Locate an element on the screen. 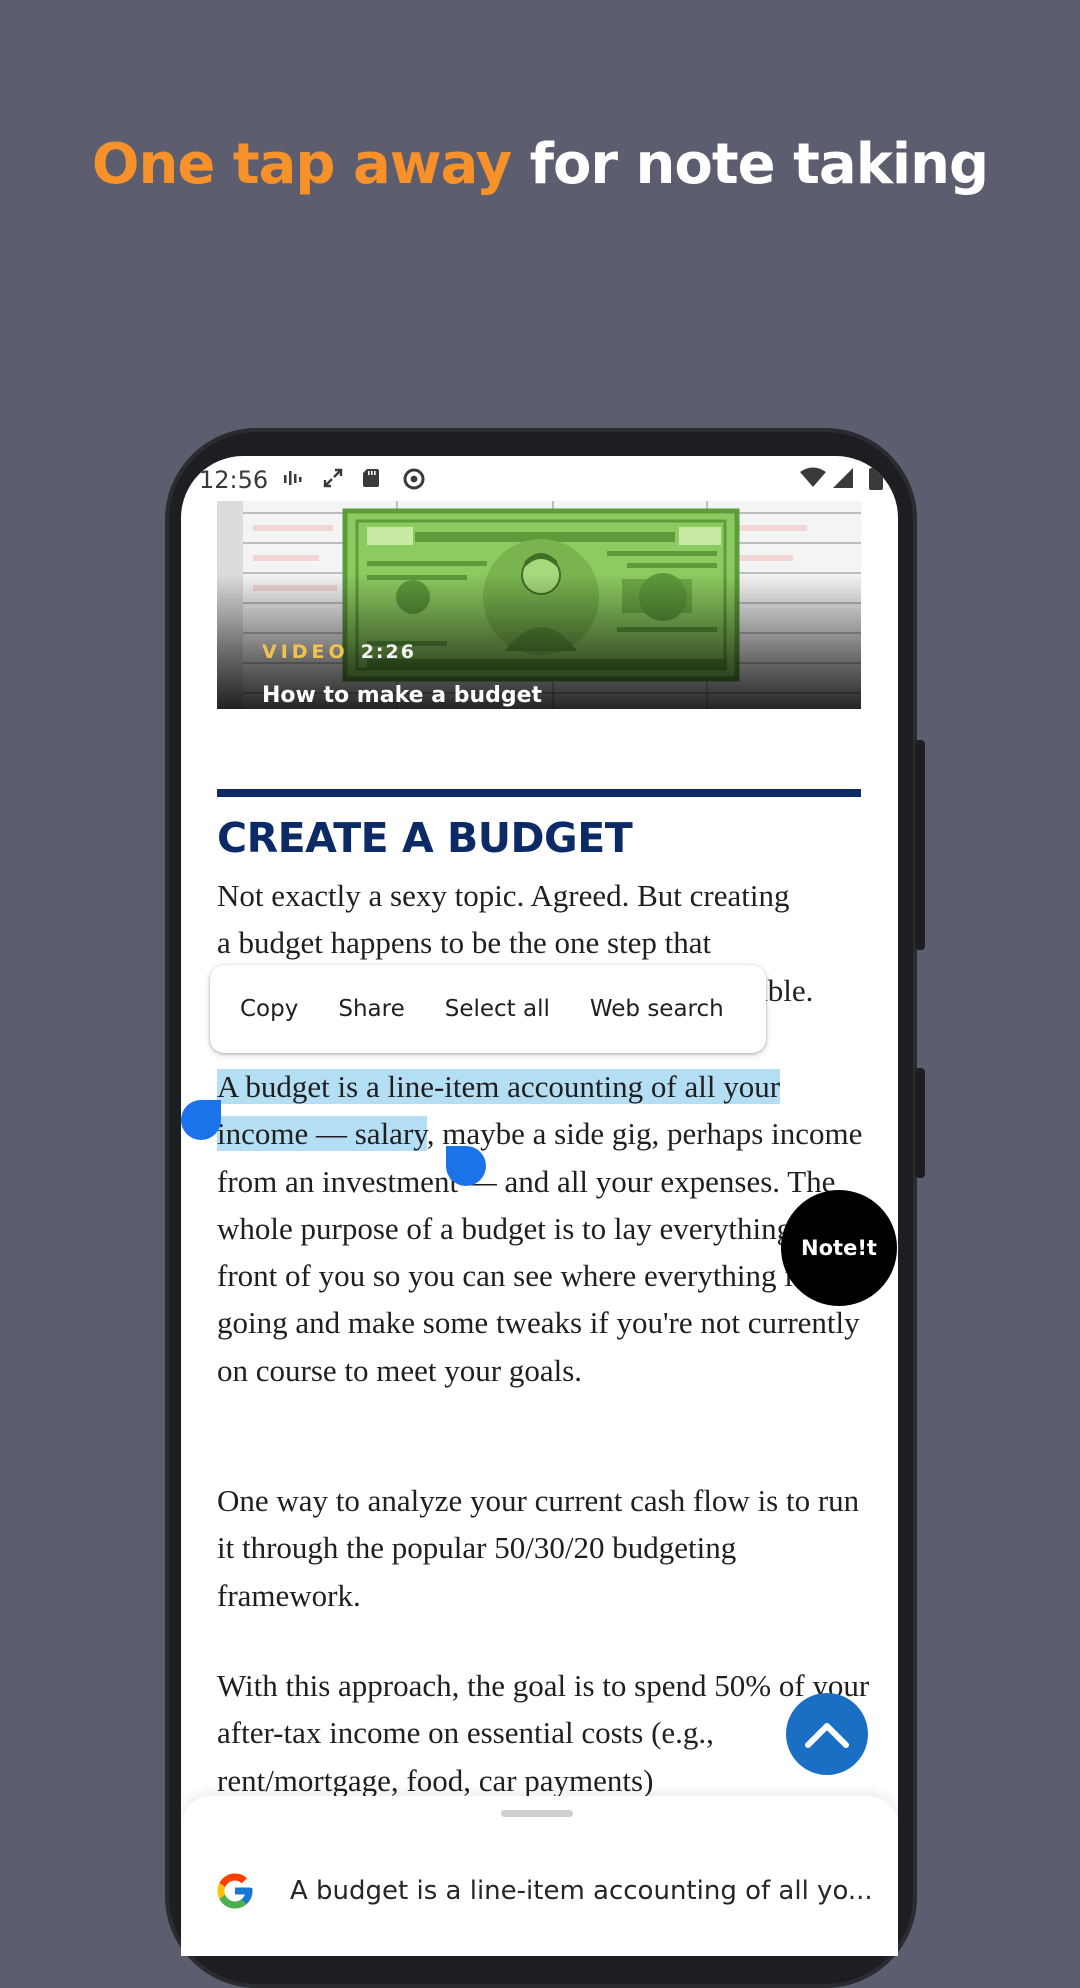 The height and width of the screenshot is (1988, 1080). paragraph-1-line-2: a budget happens to be the one step that is located at coordinates (464, 943).